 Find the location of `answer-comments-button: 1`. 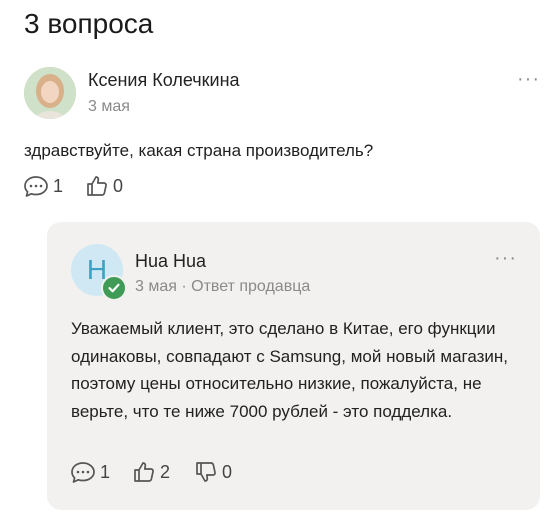

answer-comments-button: 1 is located at coordinates (90, 472).